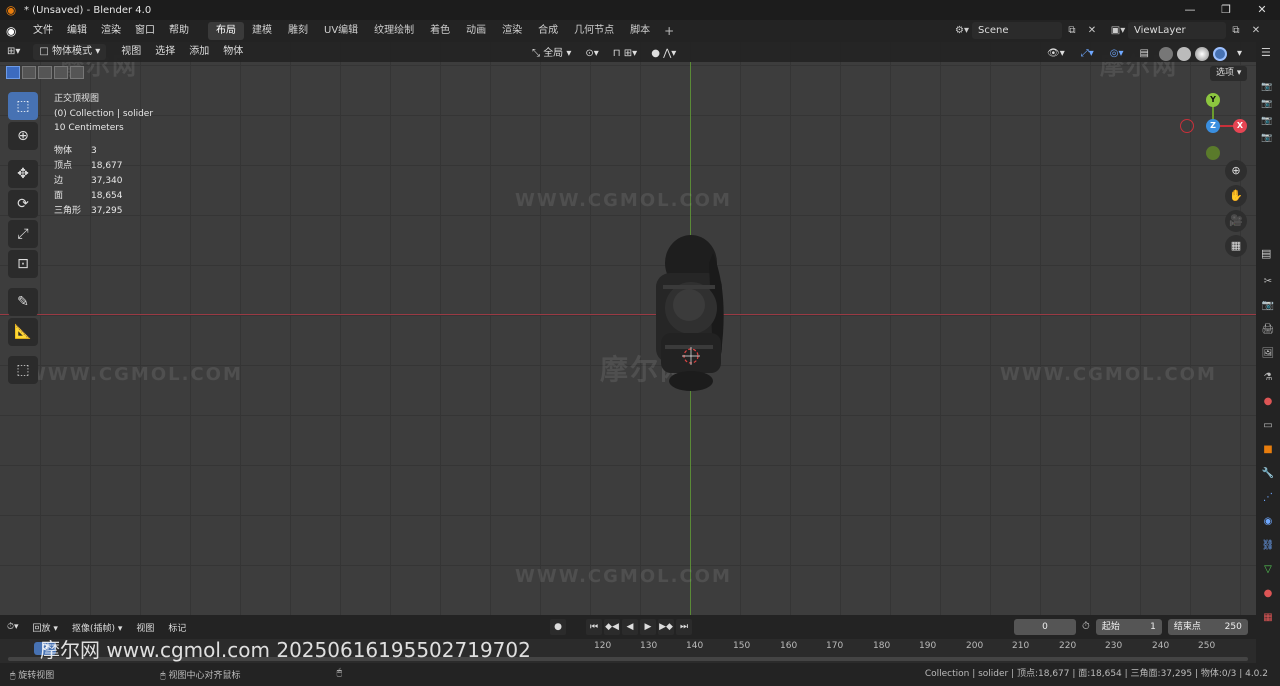  Describe the element at coordinates (1256, 30) in the screenshot. I see `delete-view-layer-icon: ✕` at that location.